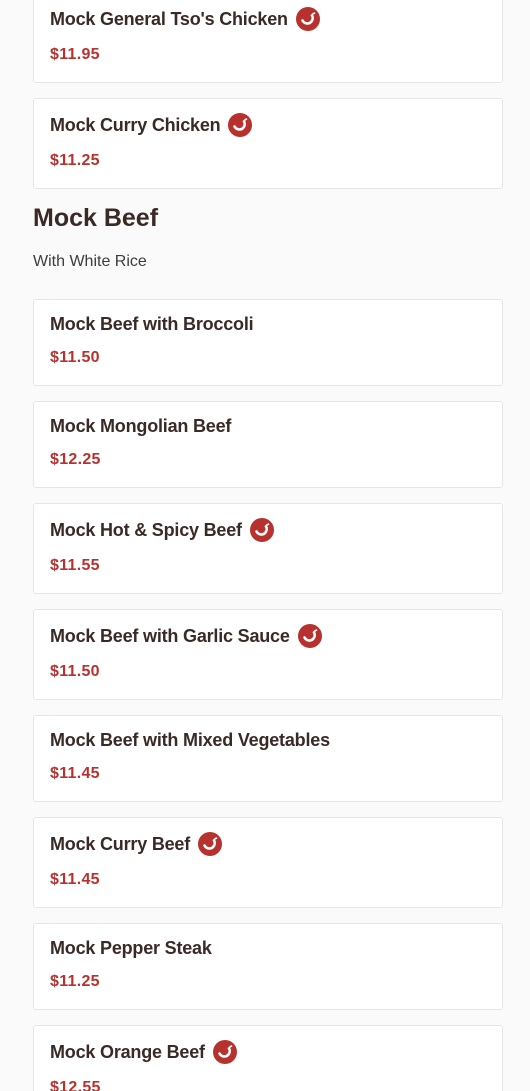  What do you see at coordinates (120, 843) in the screenshot?
I see `menu-item-name: Mock Curry Beef` at bounding box center [120, 843].